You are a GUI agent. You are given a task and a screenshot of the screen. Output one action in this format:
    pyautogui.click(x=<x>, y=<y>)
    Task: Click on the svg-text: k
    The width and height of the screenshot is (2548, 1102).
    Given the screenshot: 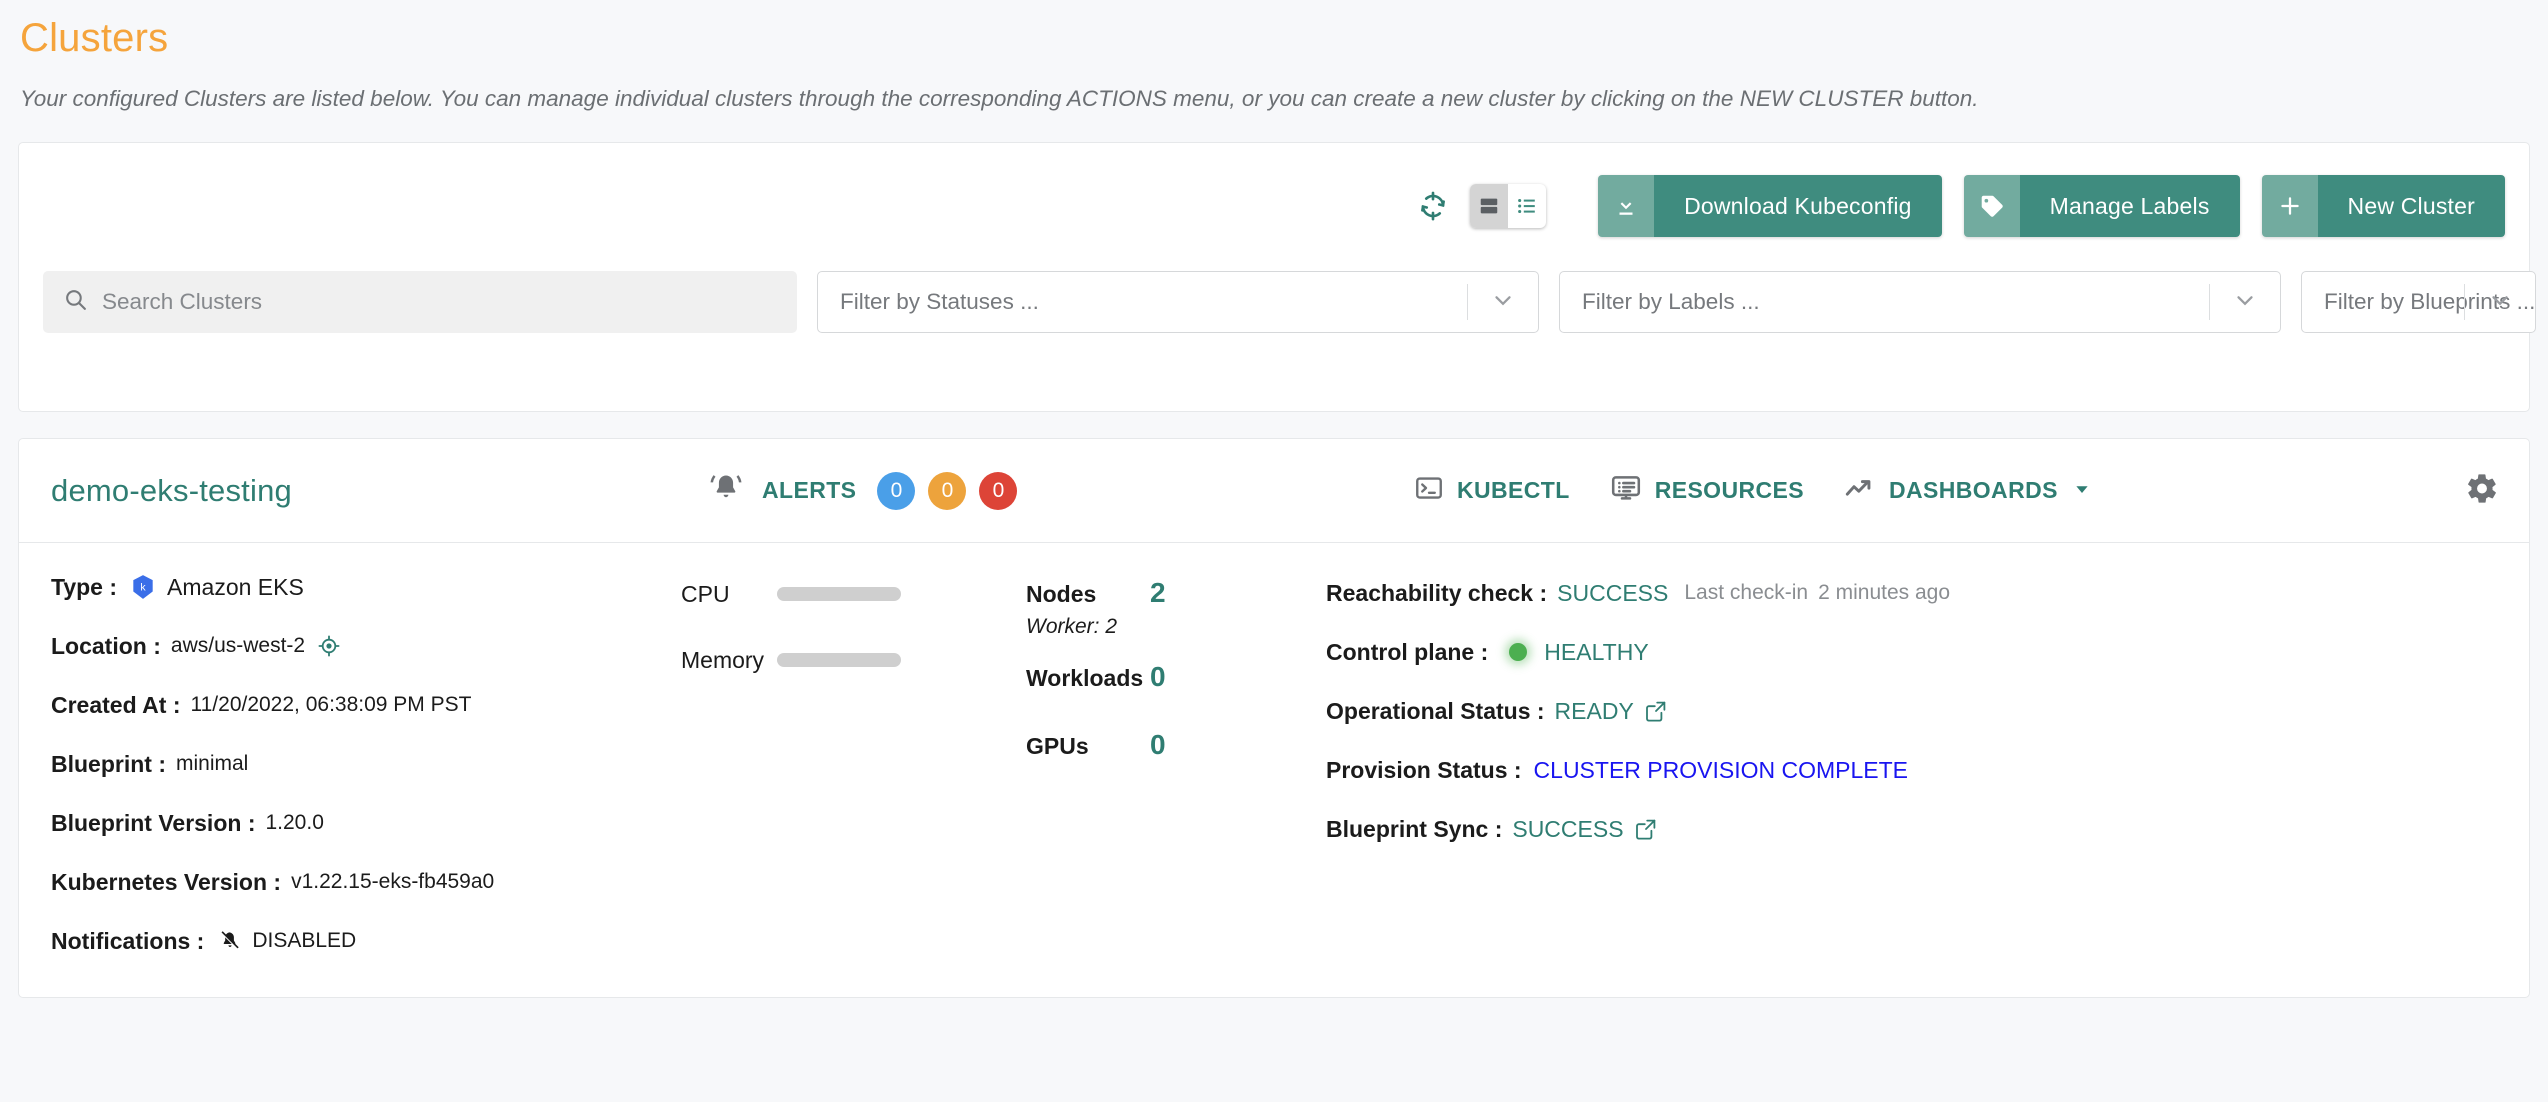 What is the action you would take?
    pyautogui.click(x=143, y=588)
    